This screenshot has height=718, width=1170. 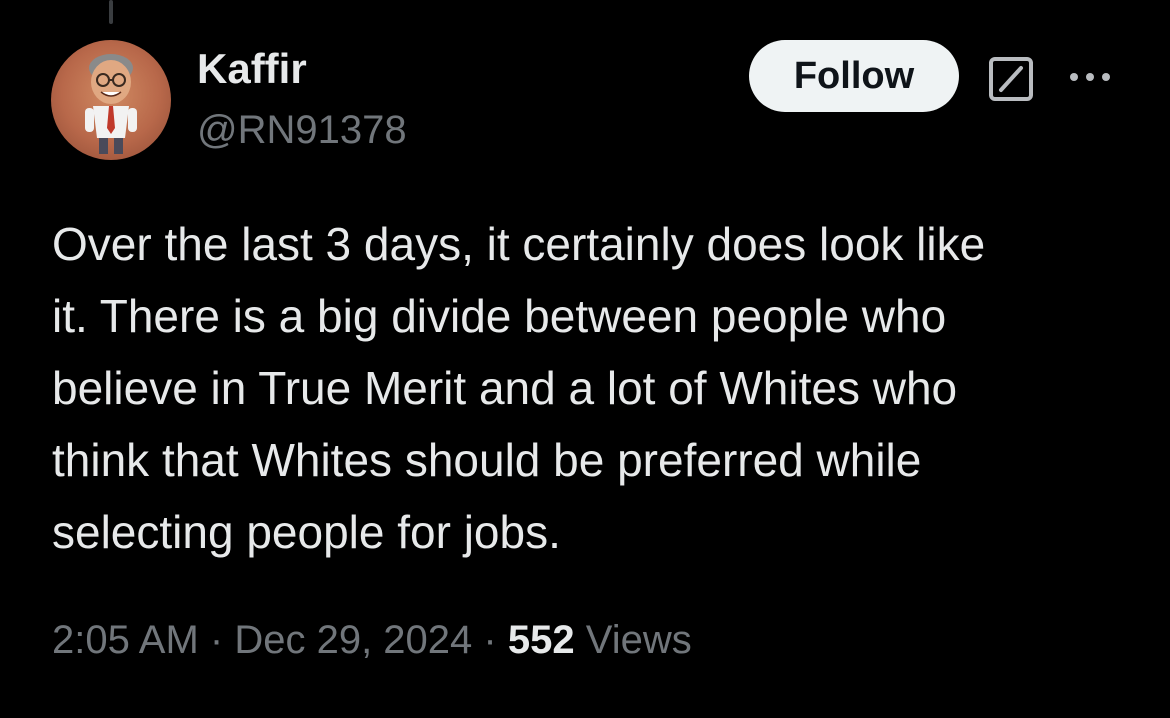 I want to click on avatar, so click(x=111, y=100).